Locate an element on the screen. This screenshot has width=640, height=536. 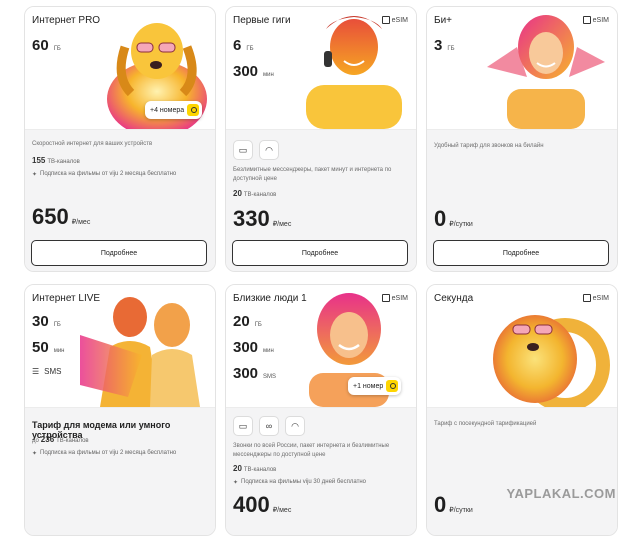
price: 650 ₽/мес is located at coordinates (61, 216).